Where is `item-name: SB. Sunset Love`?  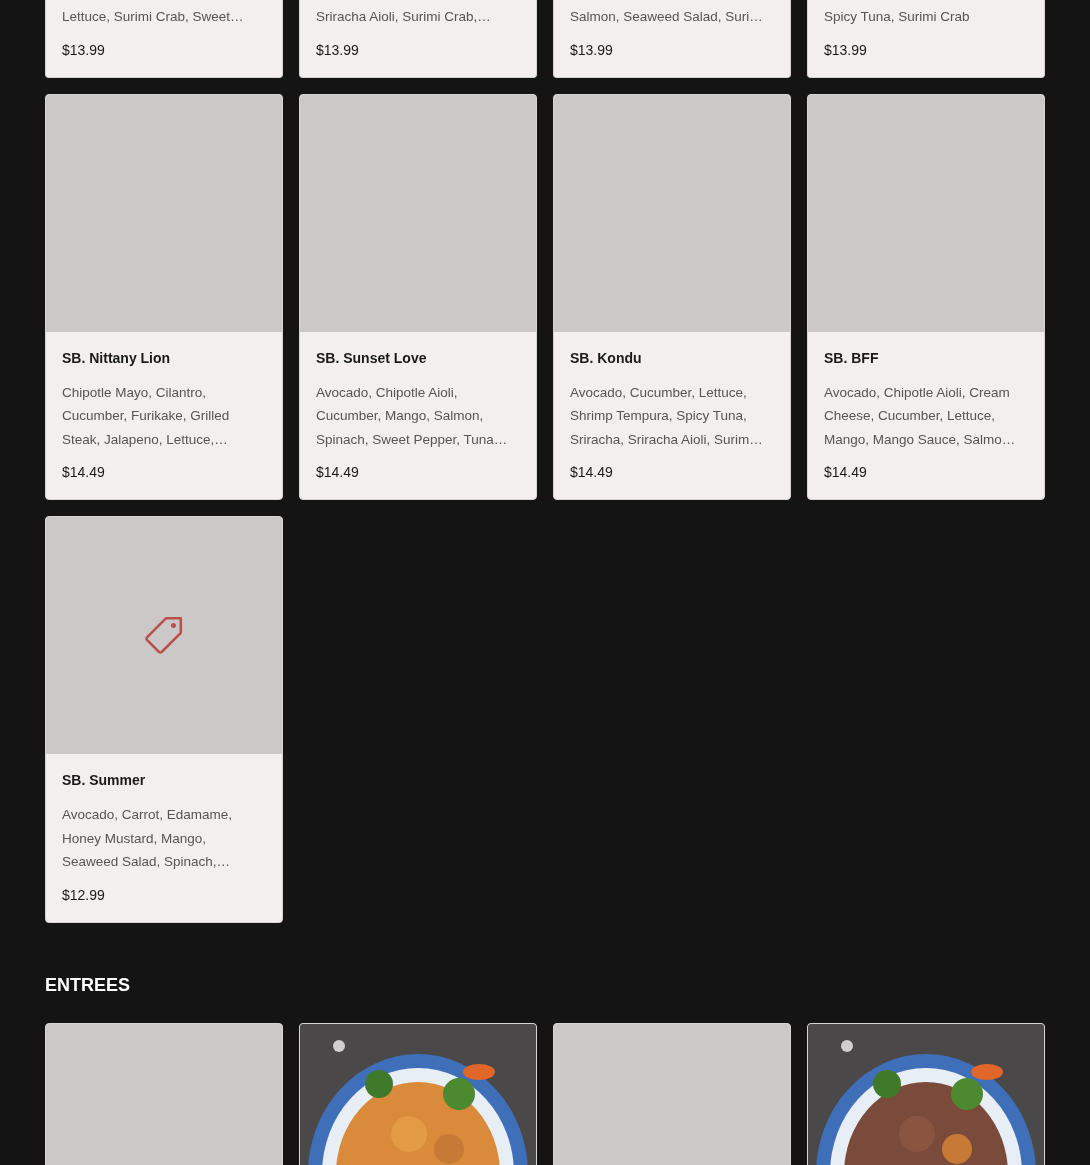 item-name: SB. Sunset Love is located at coordinates (372, 358).